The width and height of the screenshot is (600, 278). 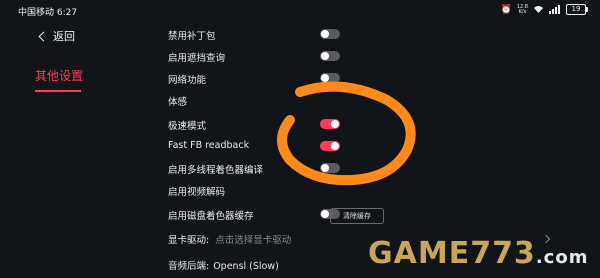 I want to click on setting-label: 极速模式, so click(x=187, y=126).